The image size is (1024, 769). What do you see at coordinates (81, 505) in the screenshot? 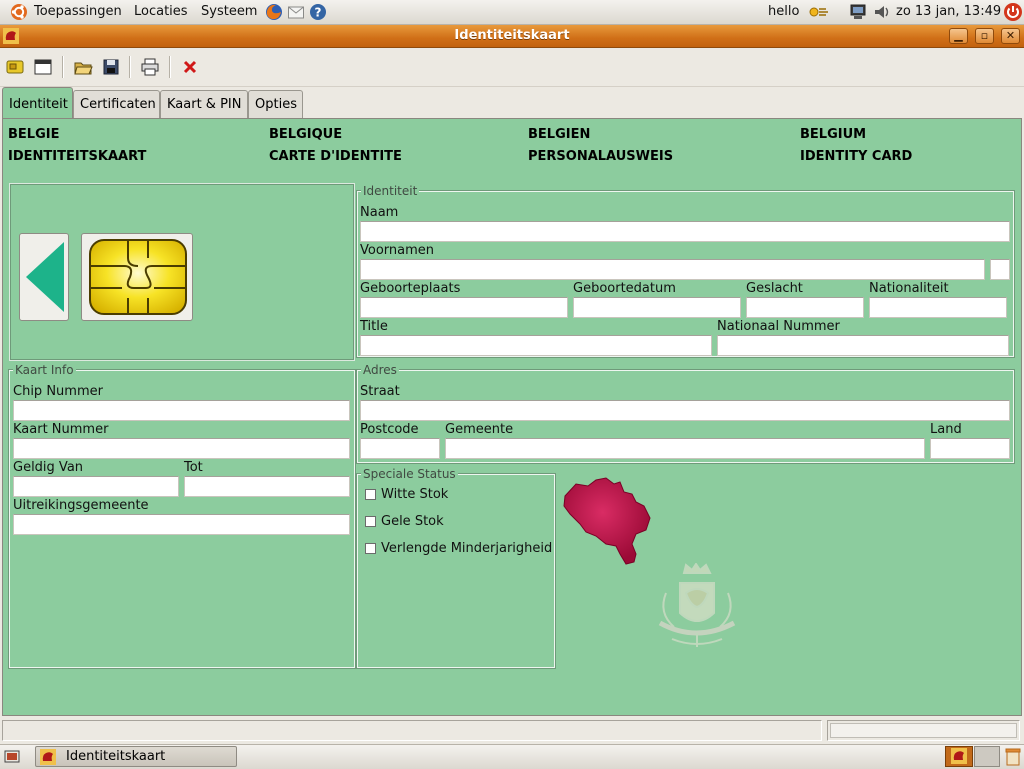
I see `uitreikingsgemeente-label: Uitreikingsgemeente` at bounding box center [81, 505].